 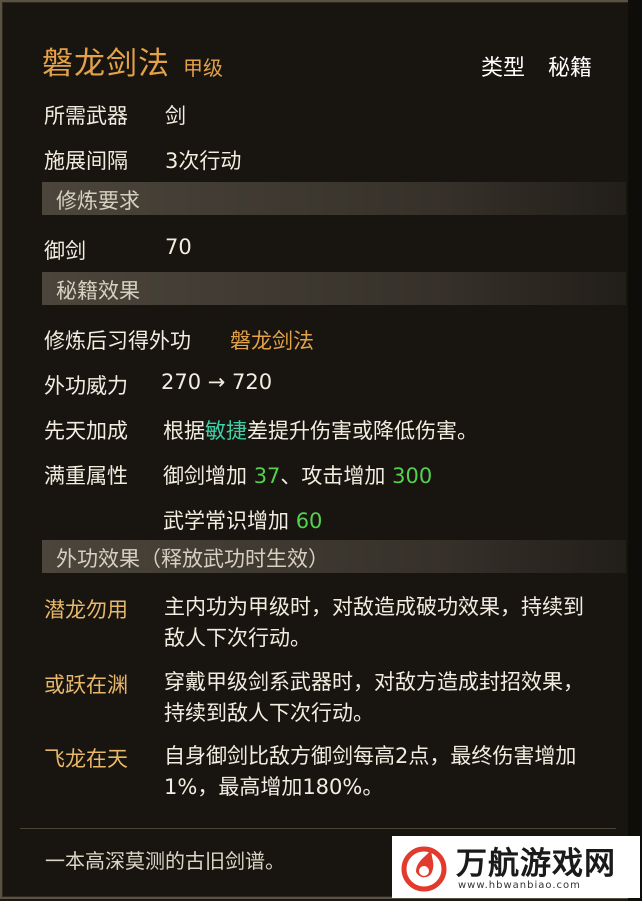 I want to click on skill-effects-section-title: 外功效果（释放武功时生效）, so click(x=192, y=559).